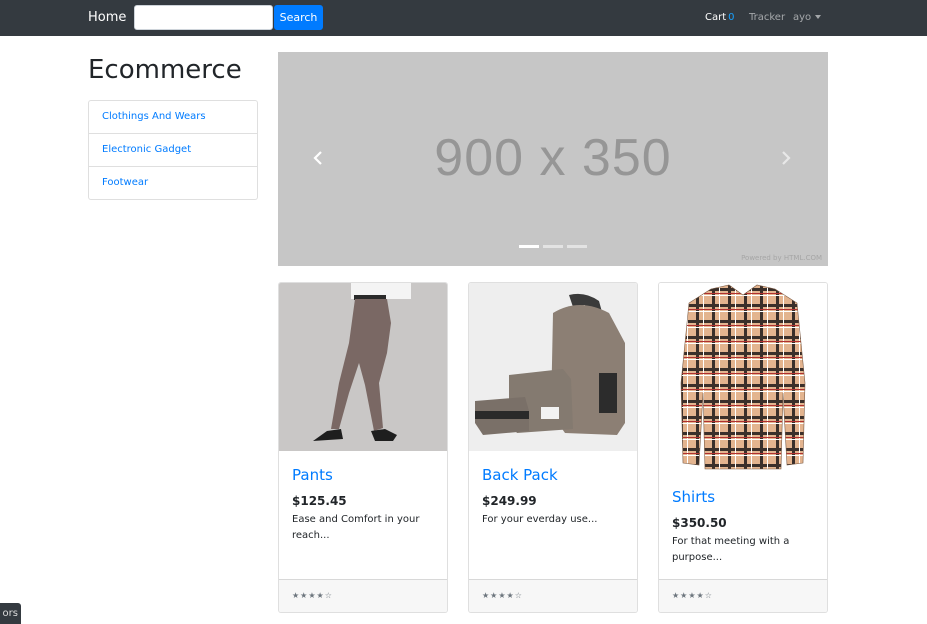 This screenshot has height=624, width=927. Describe the element at coordinates (312, 475) in the screenshot. I see `product-title: Pants` at that location.